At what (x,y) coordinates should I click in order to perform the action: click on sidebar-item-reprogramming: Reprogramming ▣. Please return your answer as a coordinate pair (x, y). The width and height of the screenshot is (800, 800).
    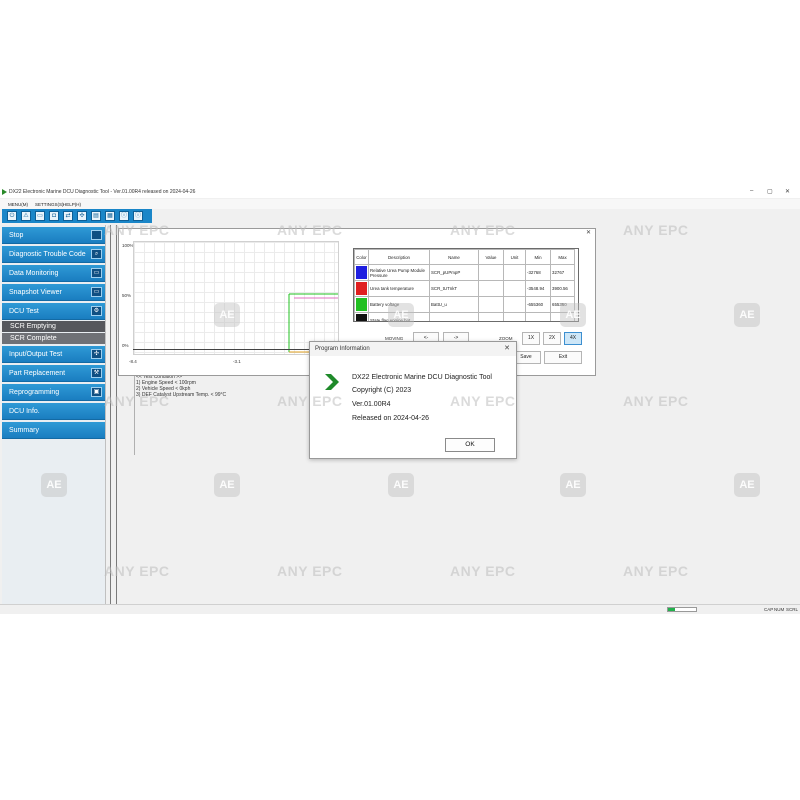
    Looking at the image, I should click on (53, 392).